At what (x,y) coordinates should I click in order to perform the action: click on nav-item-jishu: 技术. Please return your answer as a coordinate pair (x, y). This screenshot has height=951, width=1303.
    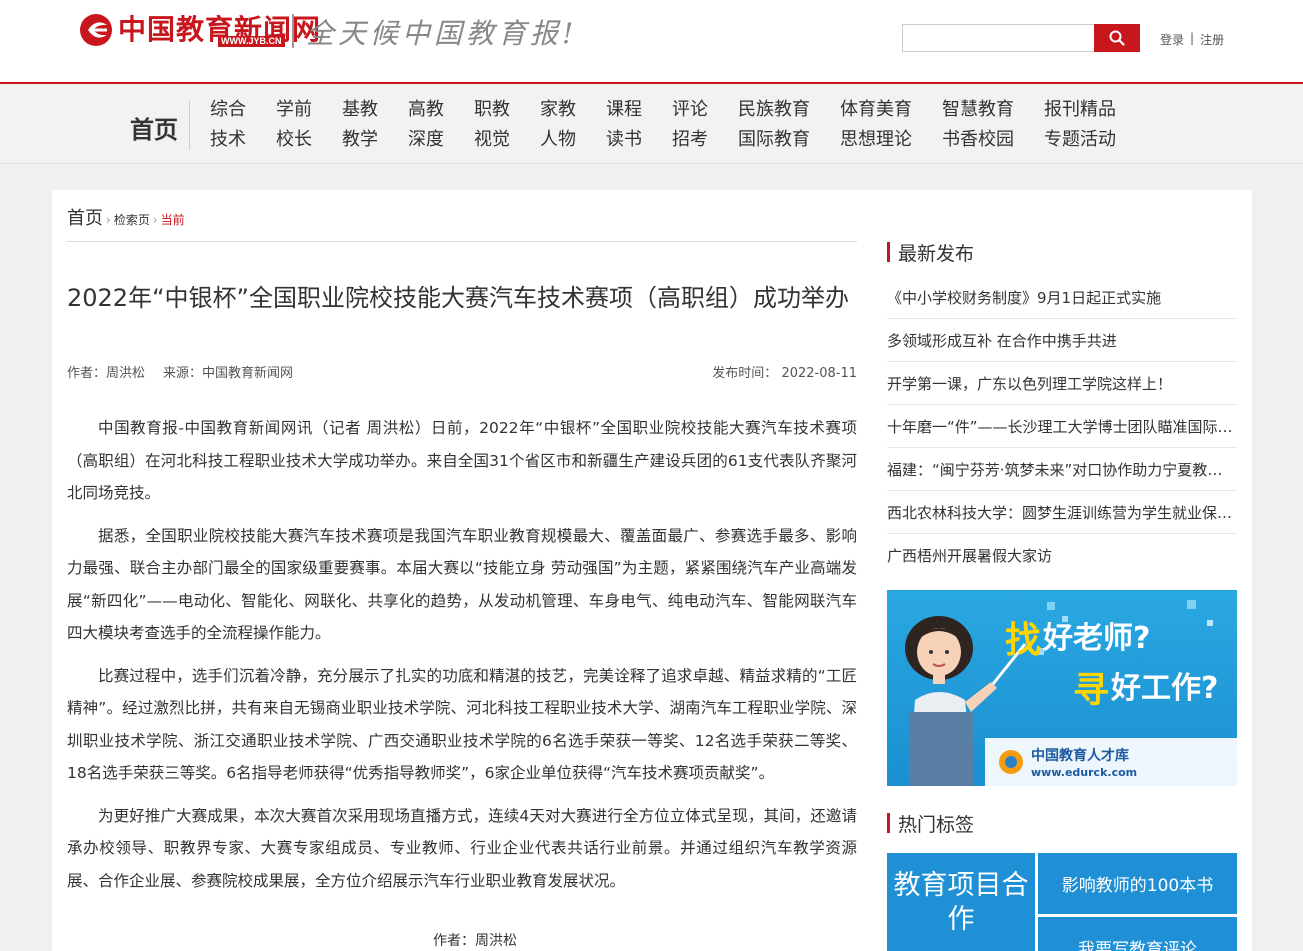
    Looking at the image, I should click on (228, 140).